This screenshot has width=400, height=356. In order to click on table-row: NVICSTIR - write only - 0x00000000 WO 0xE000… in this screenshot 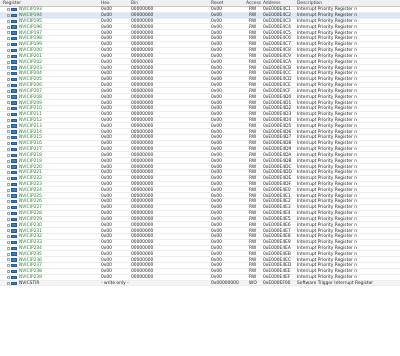, I will do `click(200, 283)`.